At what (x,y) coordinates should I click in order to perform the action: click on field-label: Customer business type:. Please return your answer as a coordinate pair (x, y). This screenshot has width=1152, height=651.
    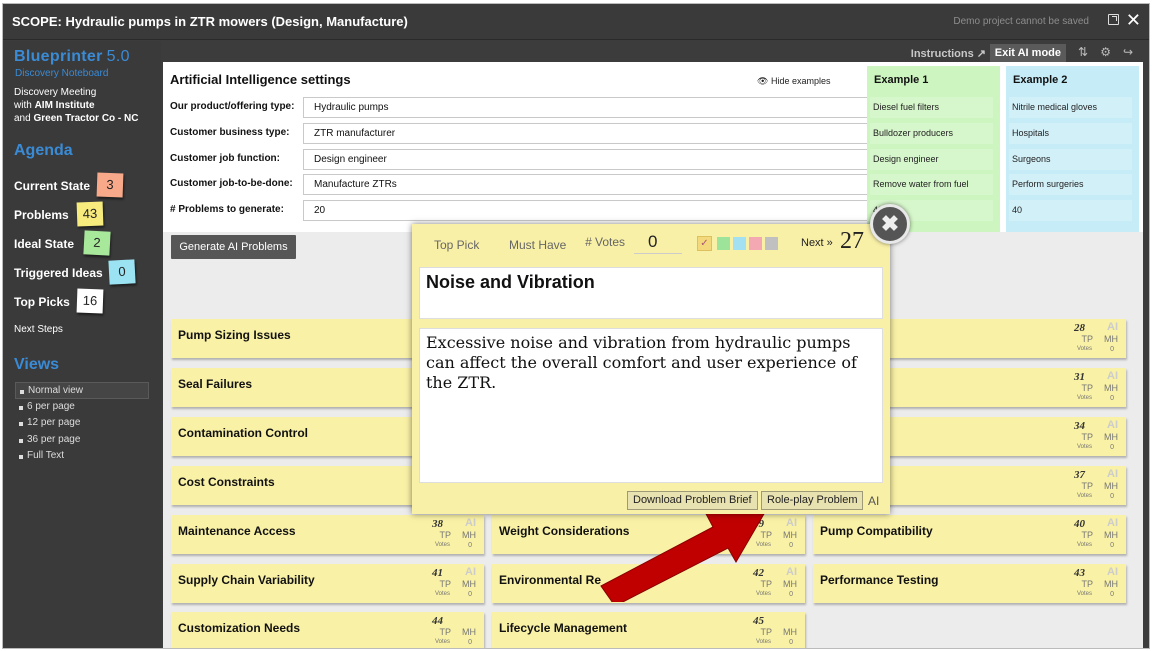
    Looking at the image, I should click on (230, 132).